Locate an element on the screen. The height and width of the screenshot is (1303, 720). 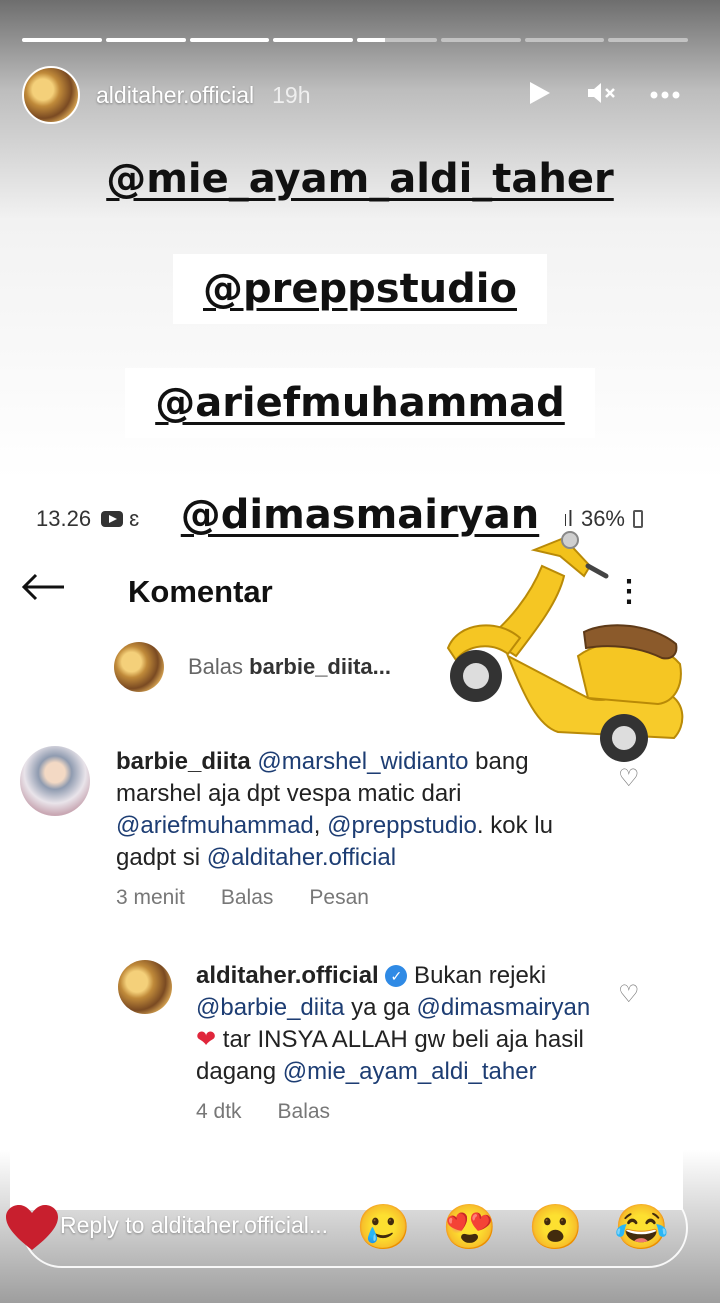
mention-text: @ariefmuhammad is located at coordinates (360, 403).